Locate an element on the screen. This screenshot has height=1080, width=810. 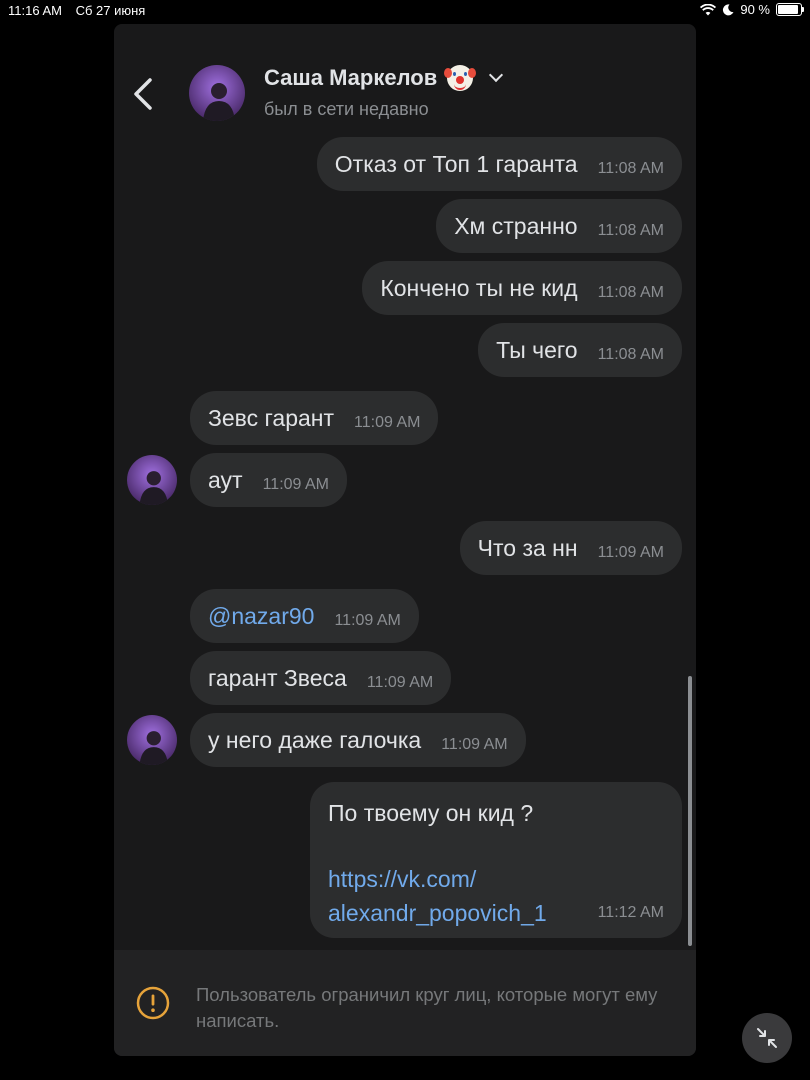
message-bubble: Зевс гарант 11:09 AM is located at coordinates (314, 418).